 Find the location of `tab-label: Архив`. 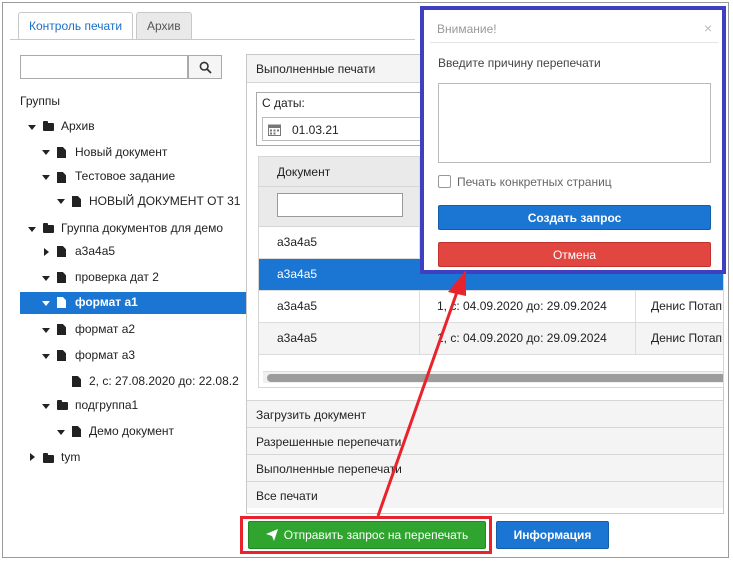

tab-label: Архив is located at coordinates (164, 26).